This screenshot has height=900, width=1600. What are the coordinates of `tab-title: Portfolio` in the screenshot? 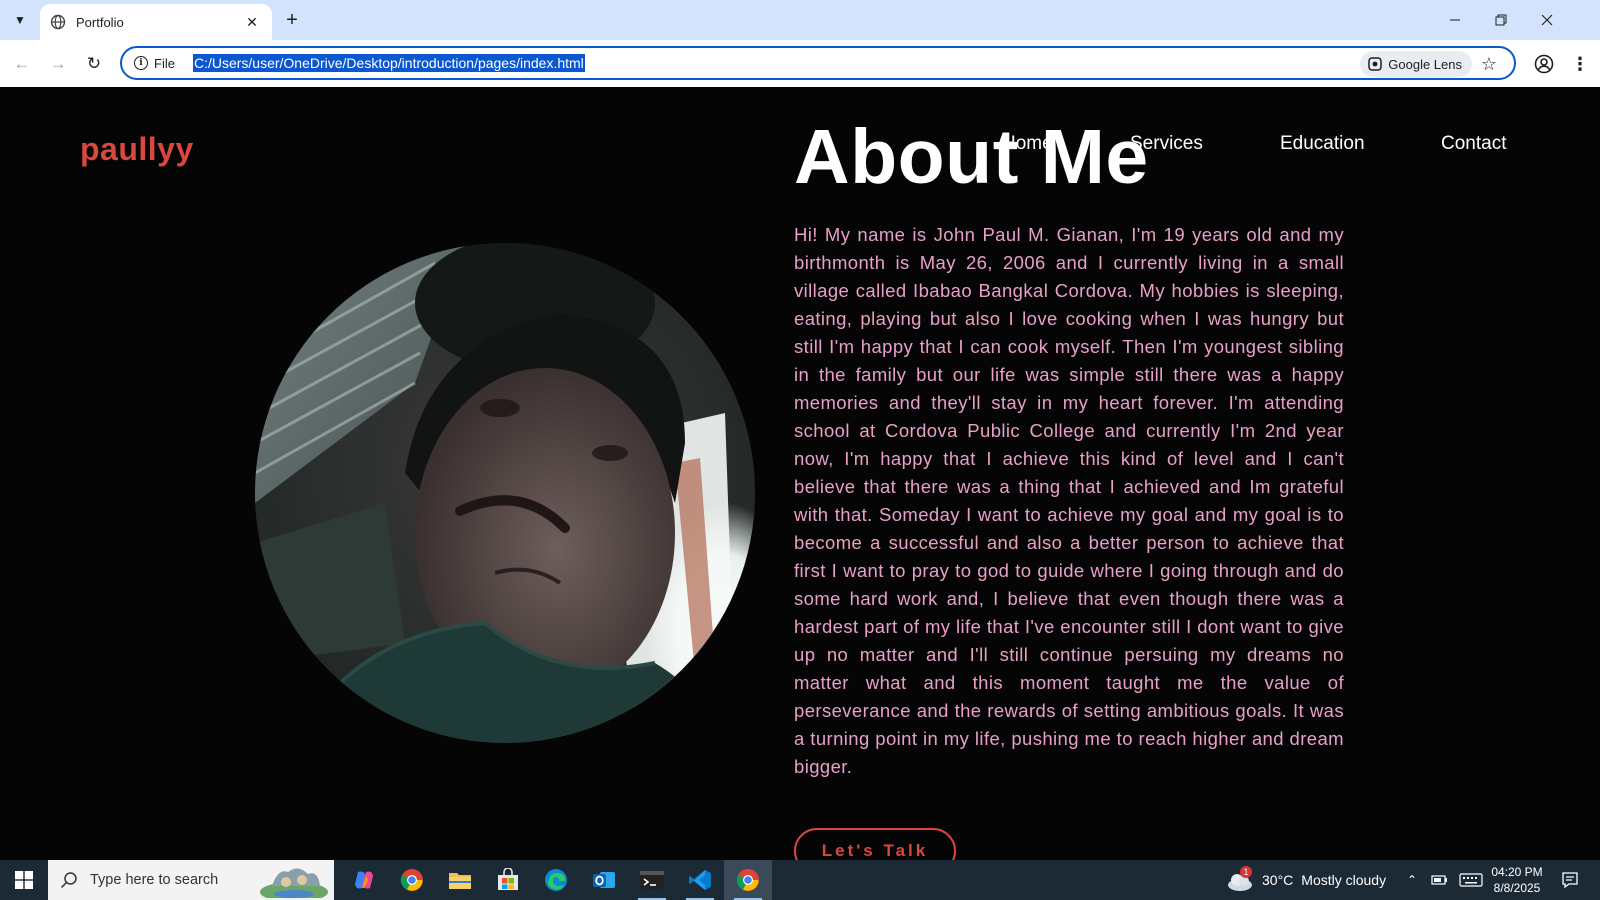 It's located at (100, 22).